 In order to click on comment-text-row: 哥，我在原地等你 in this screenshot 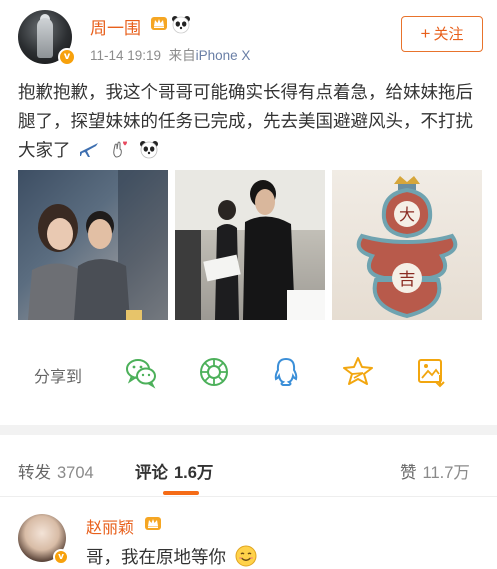, I will do `click(171, 556)`.